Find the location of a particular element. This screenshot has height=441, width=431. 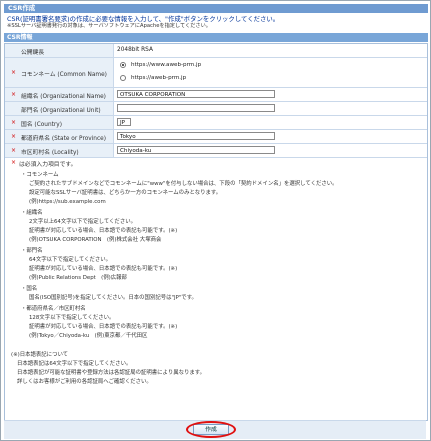

note-line: (例)Public Relations Dept (例)広報部 is located at coordinates (78, 278).